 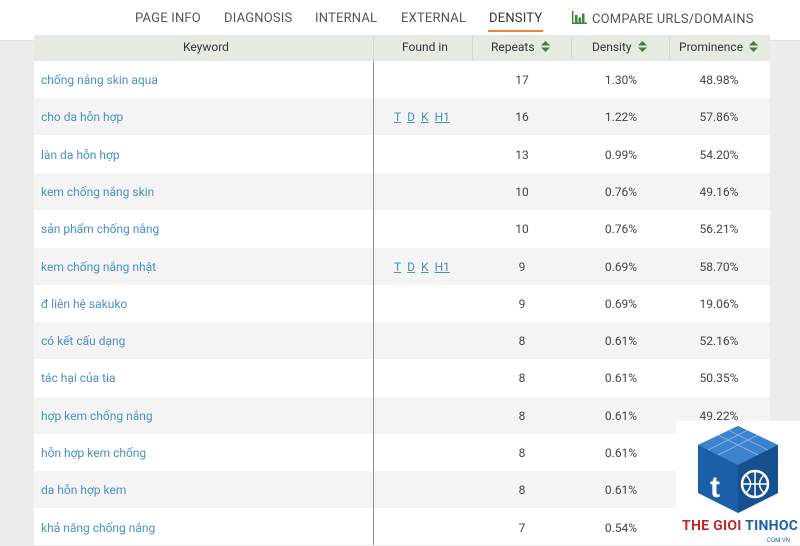 What do you see at coordinates (719, 191) in the screenshot?
I see `prominence-value: 49.16%` at bounding box center [719, 191].